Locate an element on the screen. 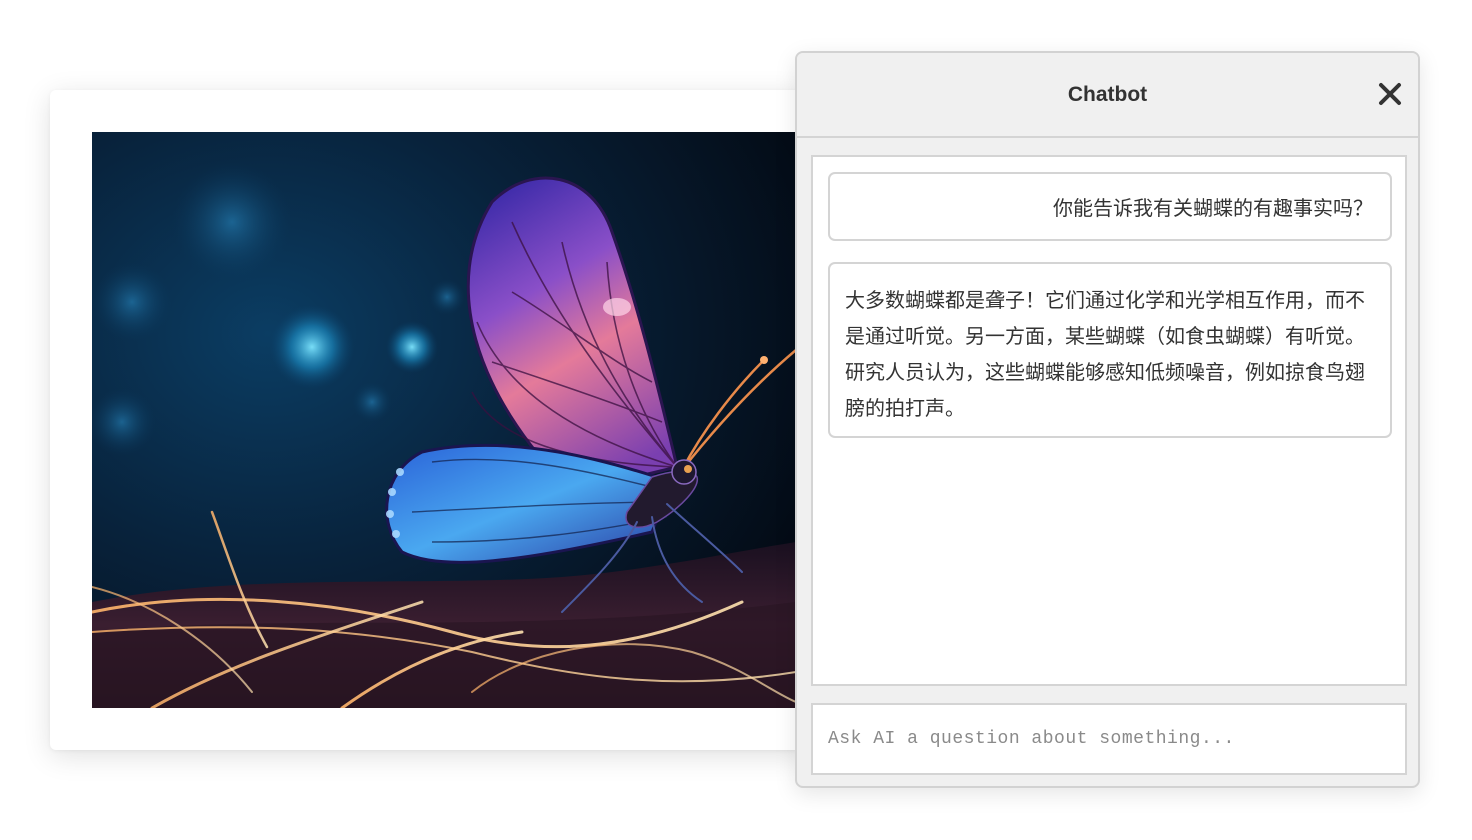 The image size is (1472, 840). chat-input is located at coordinates (1109, 739).